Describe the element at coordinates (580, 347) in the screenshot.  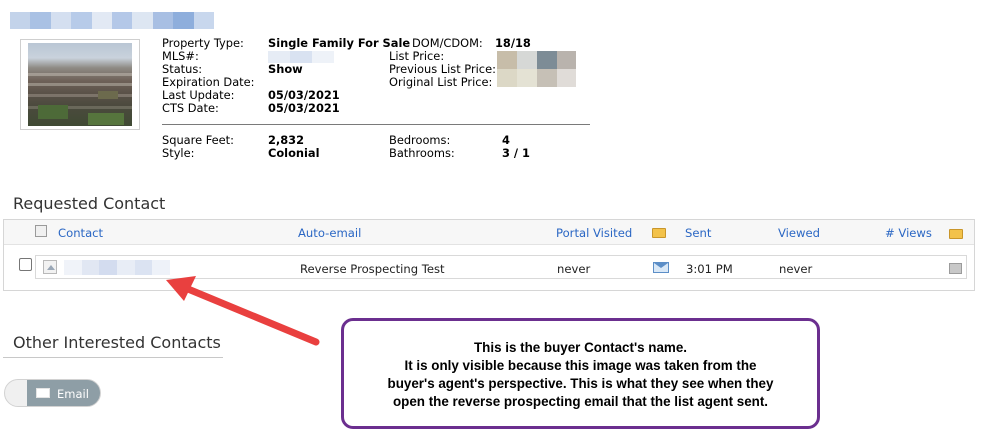
I see `callout-line-1: This is the buyer Contact's name.` at that location.